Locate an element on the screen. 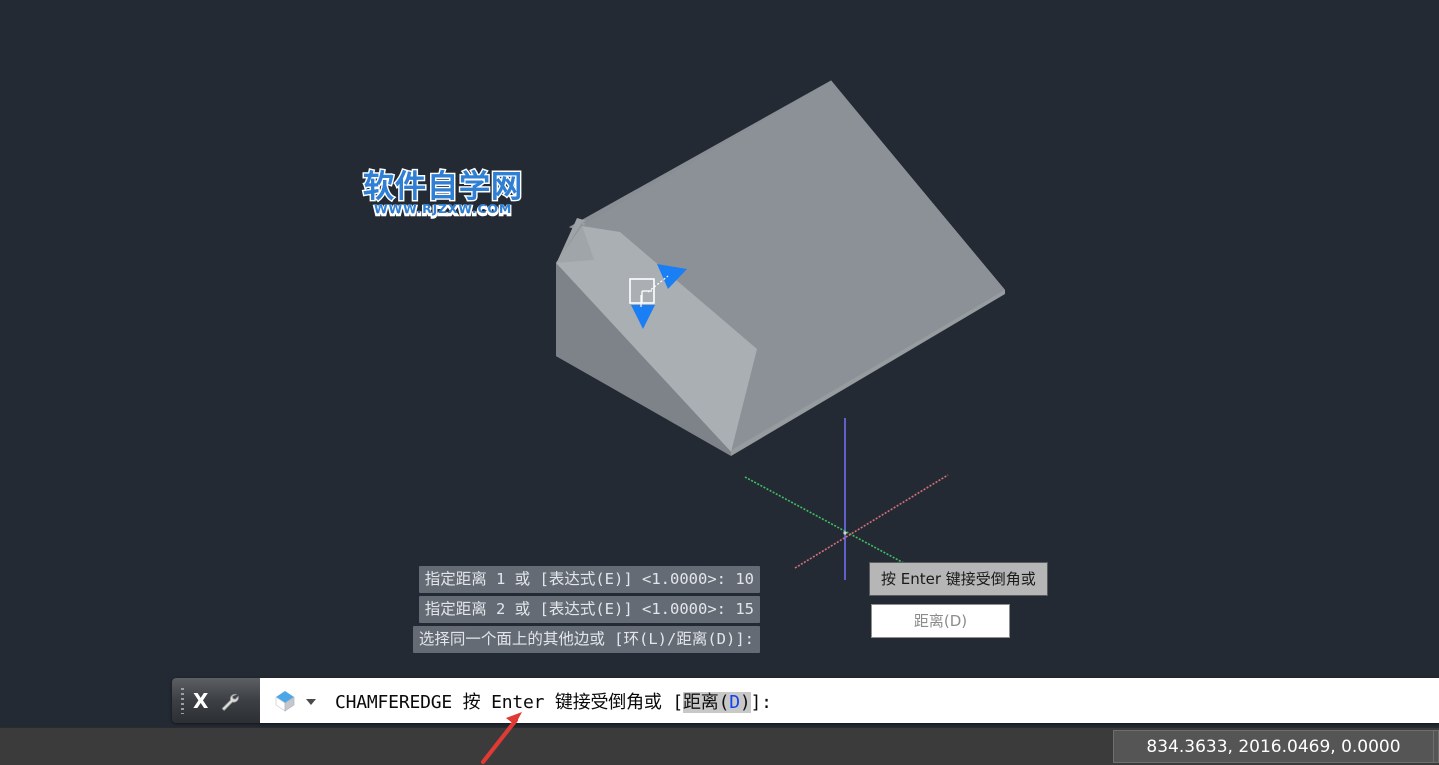 This screenshot has height=765, width=1439. close-icon: X is located at coordinates (200, 701).